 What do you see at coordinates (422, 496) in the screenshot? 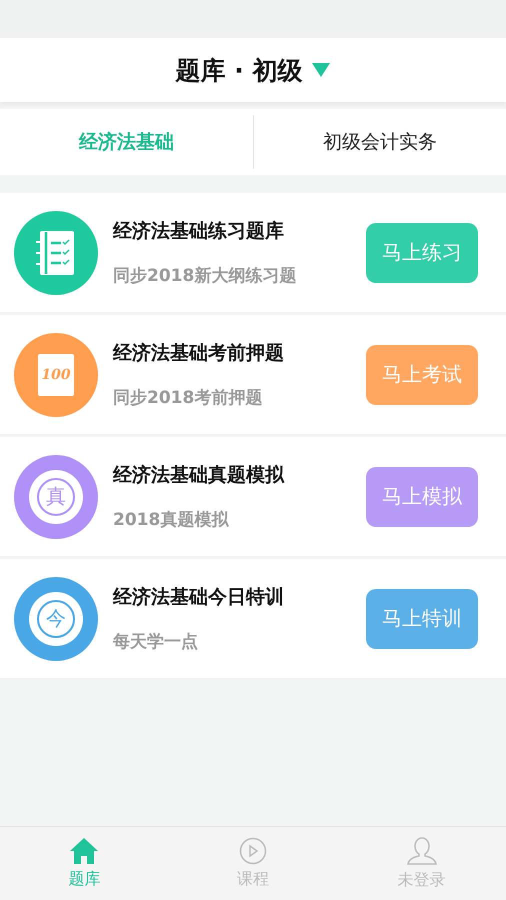
I see `action-button: 马上模拟` at bounding box center [422, 496].